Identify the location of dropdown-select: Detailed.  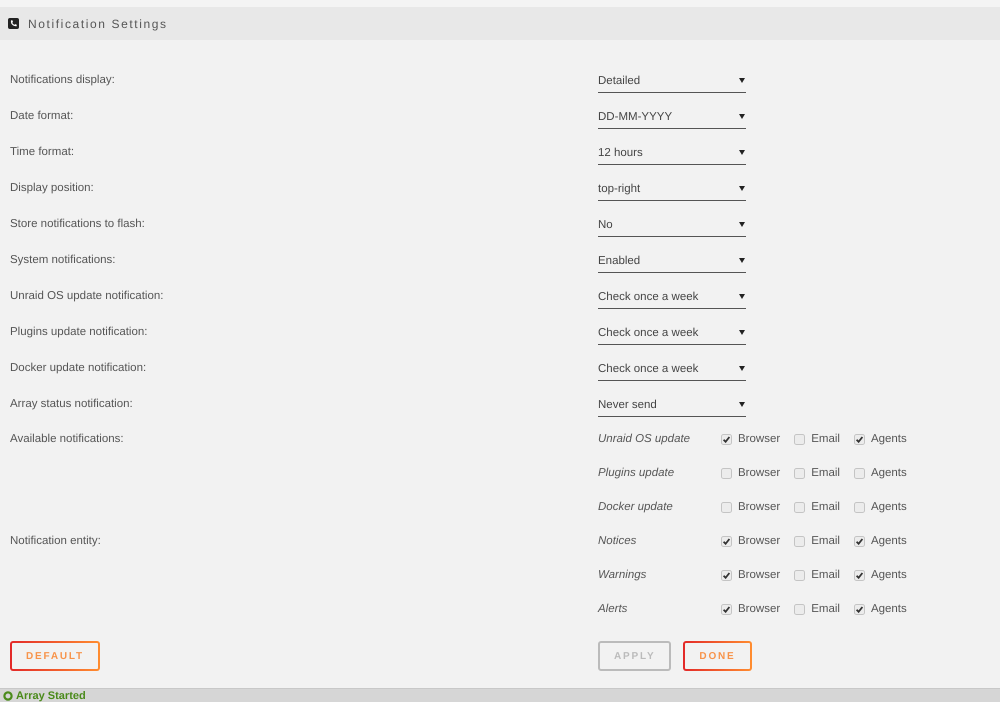
(672, 81).